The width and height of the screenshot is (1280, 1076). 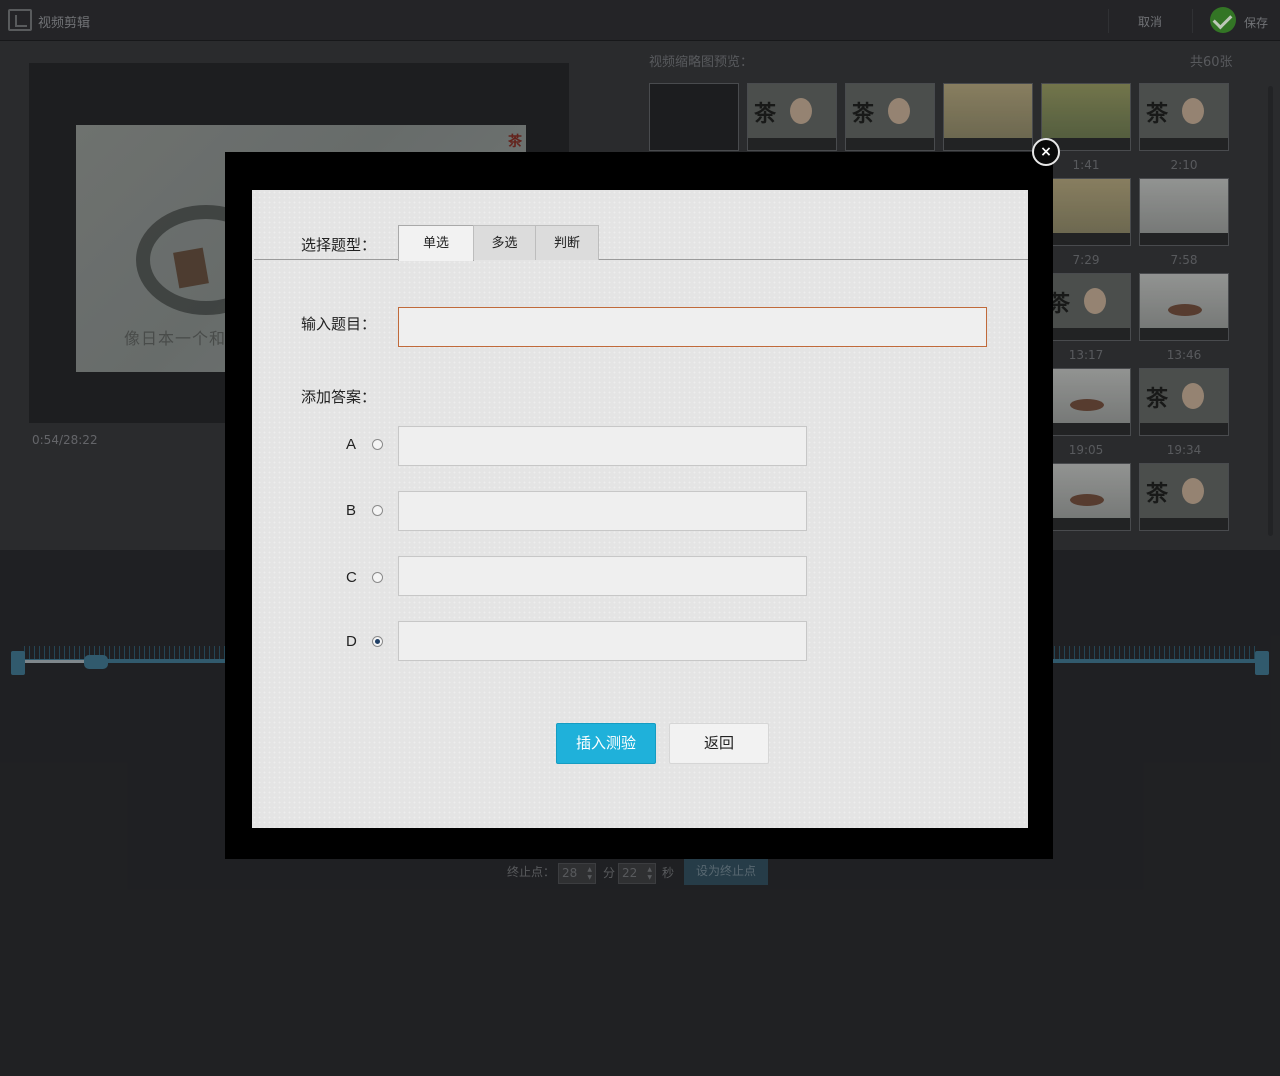 What do you see at coordinates (339, 397) in the screenshot?
I see `add-answers-label: 添加答案：` at bounding box center [339, 397].